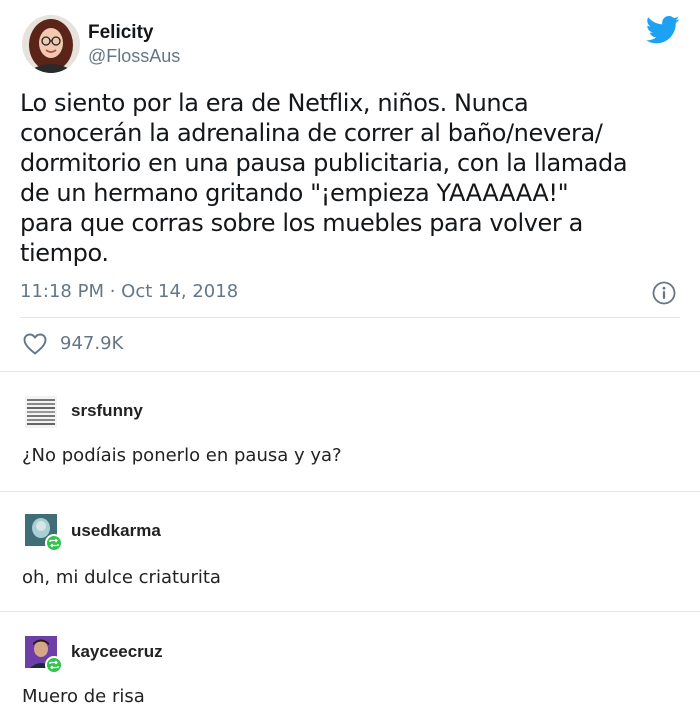 The height and width of the screenshot is (718, 700). I want to click on reply-username: srsfunny, so click(107, 411).